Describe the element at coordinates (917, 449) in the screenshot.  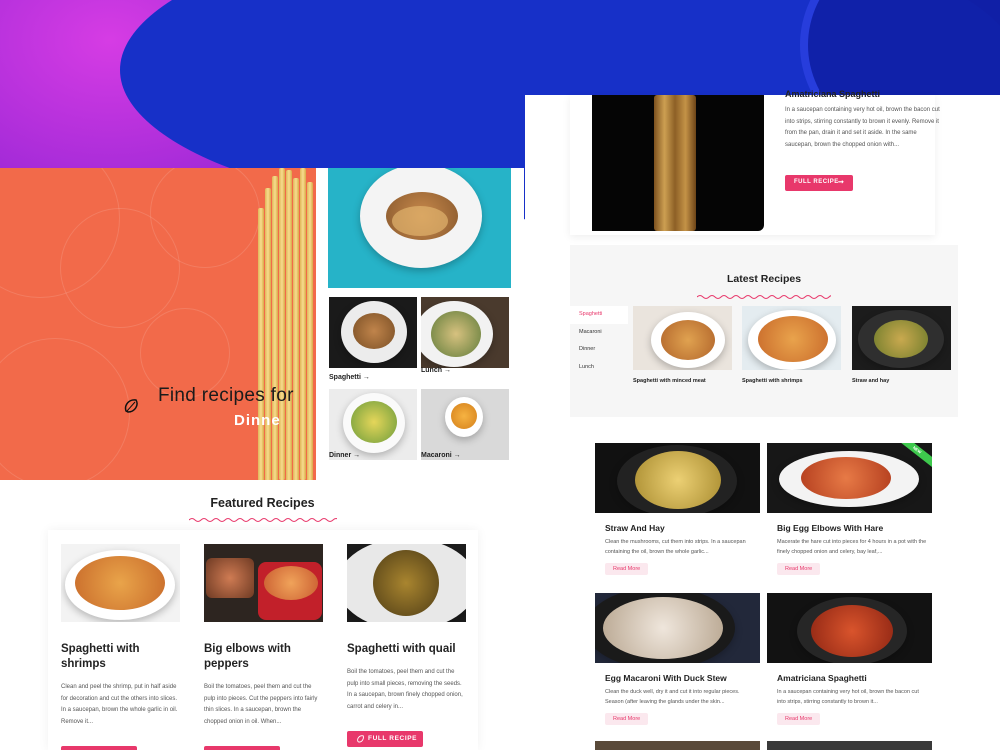
I see `new-label: NEW` at that location.